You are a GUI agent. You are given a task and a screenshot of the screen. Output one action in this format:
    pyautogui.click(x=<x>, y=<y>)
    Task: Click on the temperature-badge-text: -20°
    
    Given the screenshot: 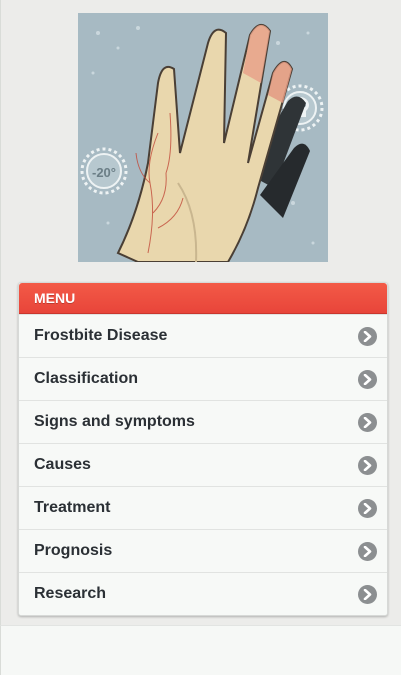 What is the action you would take?
    pyautogui.click(x=104, y=172)
    